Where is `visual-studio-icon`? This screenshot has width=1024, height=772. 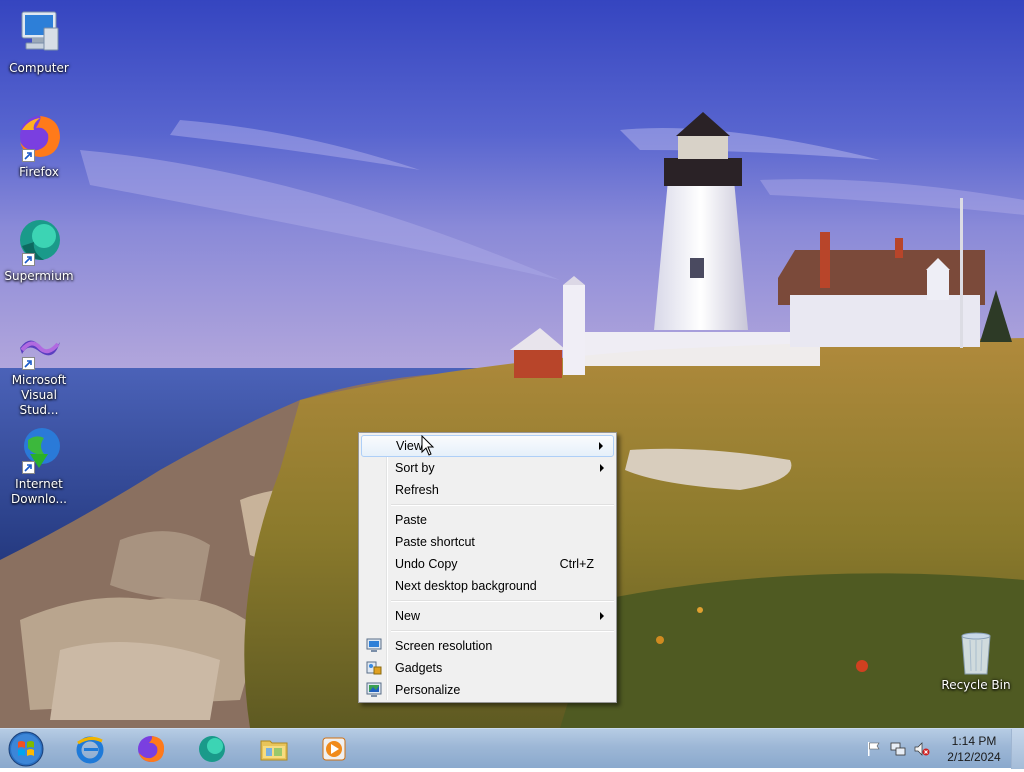
visual-studio-icon is located at coordinates (39, 345).